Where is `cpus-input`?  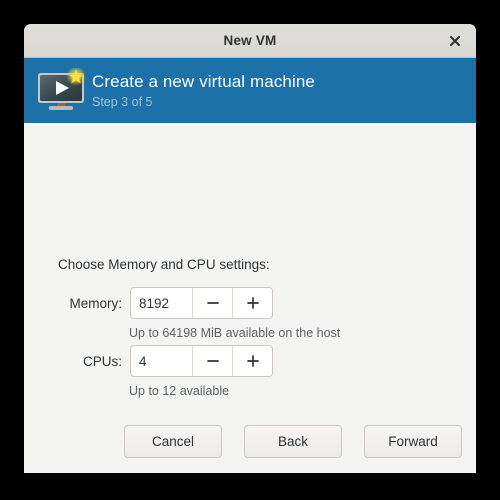 cpus-input is located at coordinates (161, 361).